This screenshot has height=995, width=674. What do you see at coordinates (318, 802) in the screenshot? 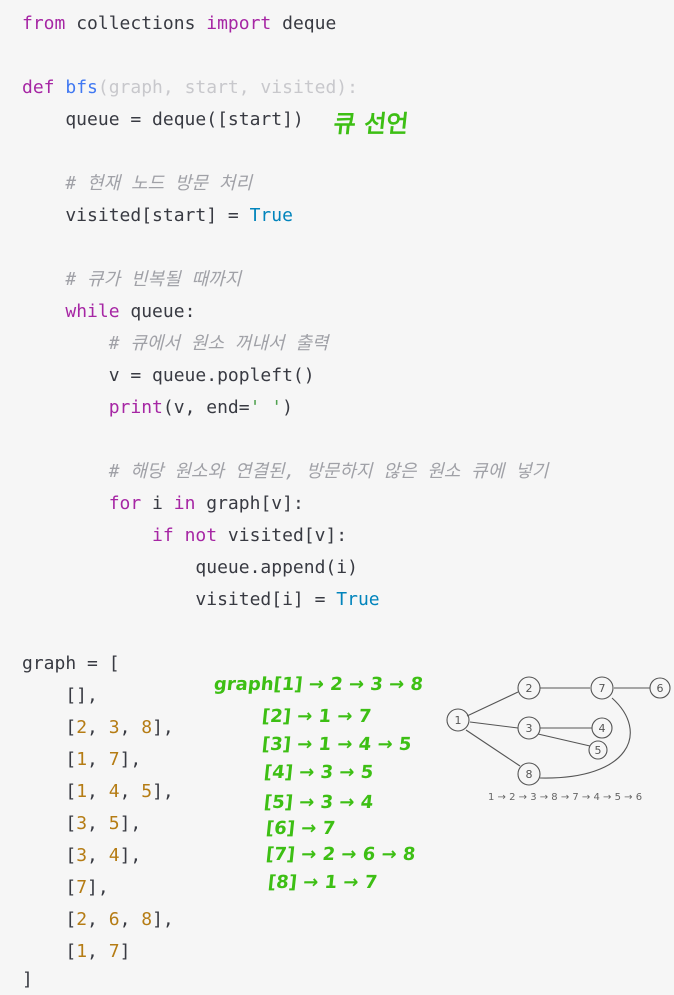
I see `handwritten-adjacency-5: [5] → 3 → 4` at bounding box center [318, 802].